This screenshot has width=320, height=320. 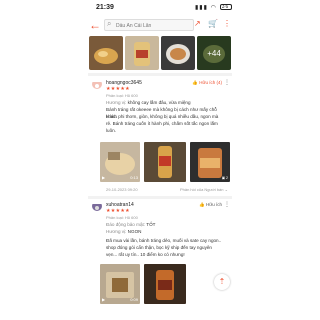 What do you see at coordinates (151, 224) in the screenshot?
I see `quality-value: TỐT` at bounding box center [151, 224].